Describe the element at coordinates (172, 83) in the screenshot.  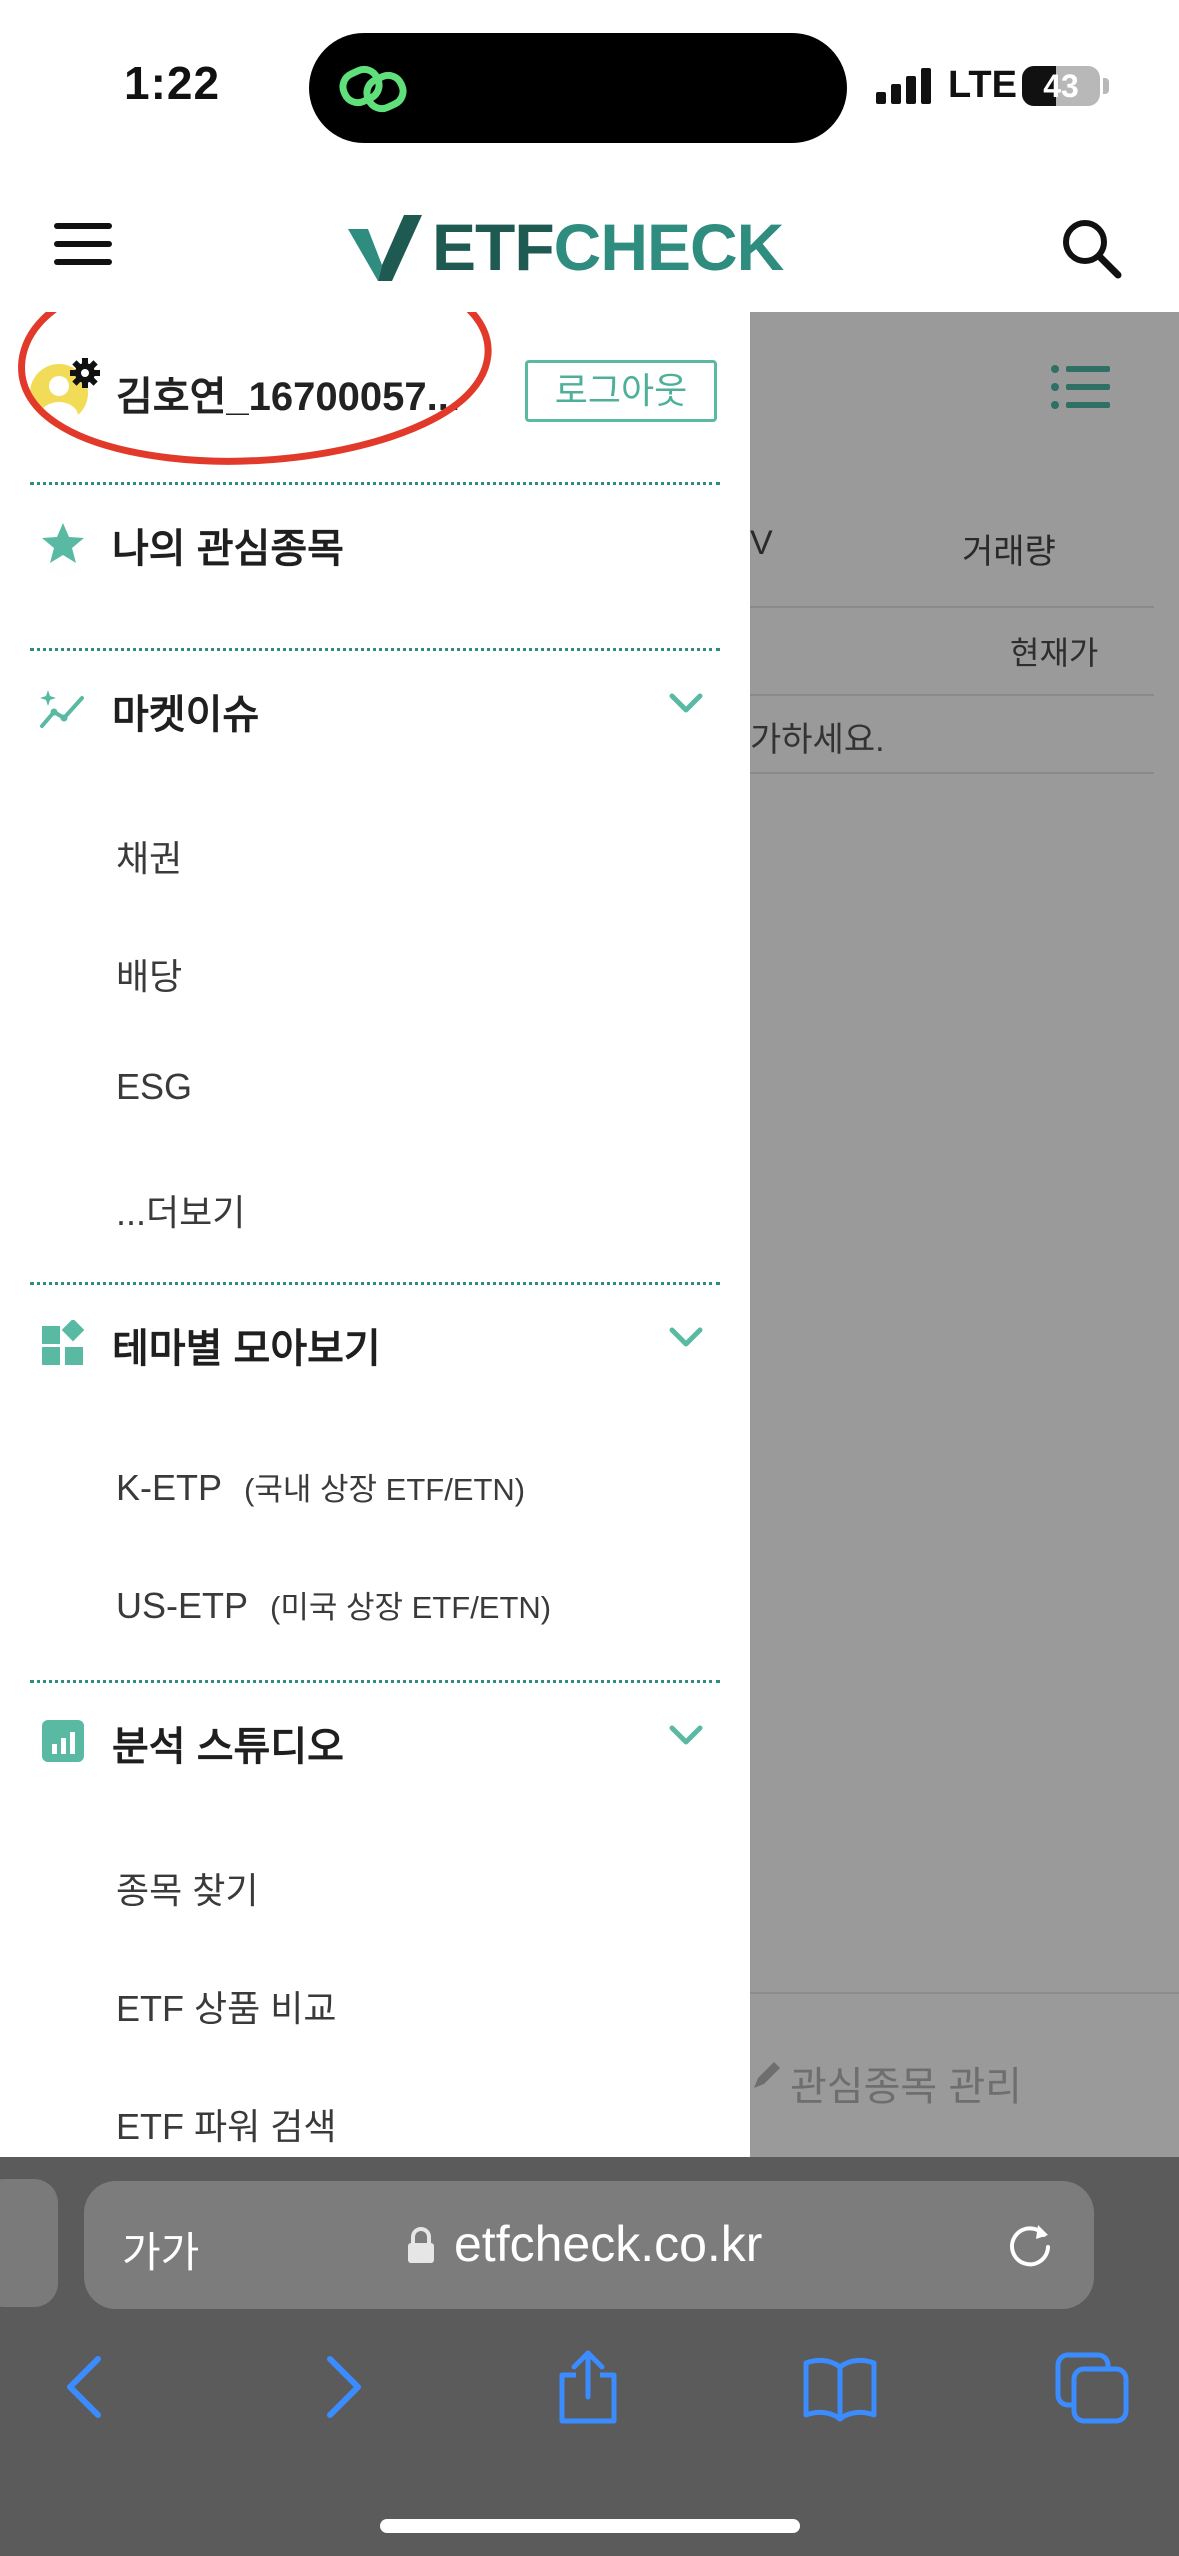
I see `status-time: 1:22` at that location.